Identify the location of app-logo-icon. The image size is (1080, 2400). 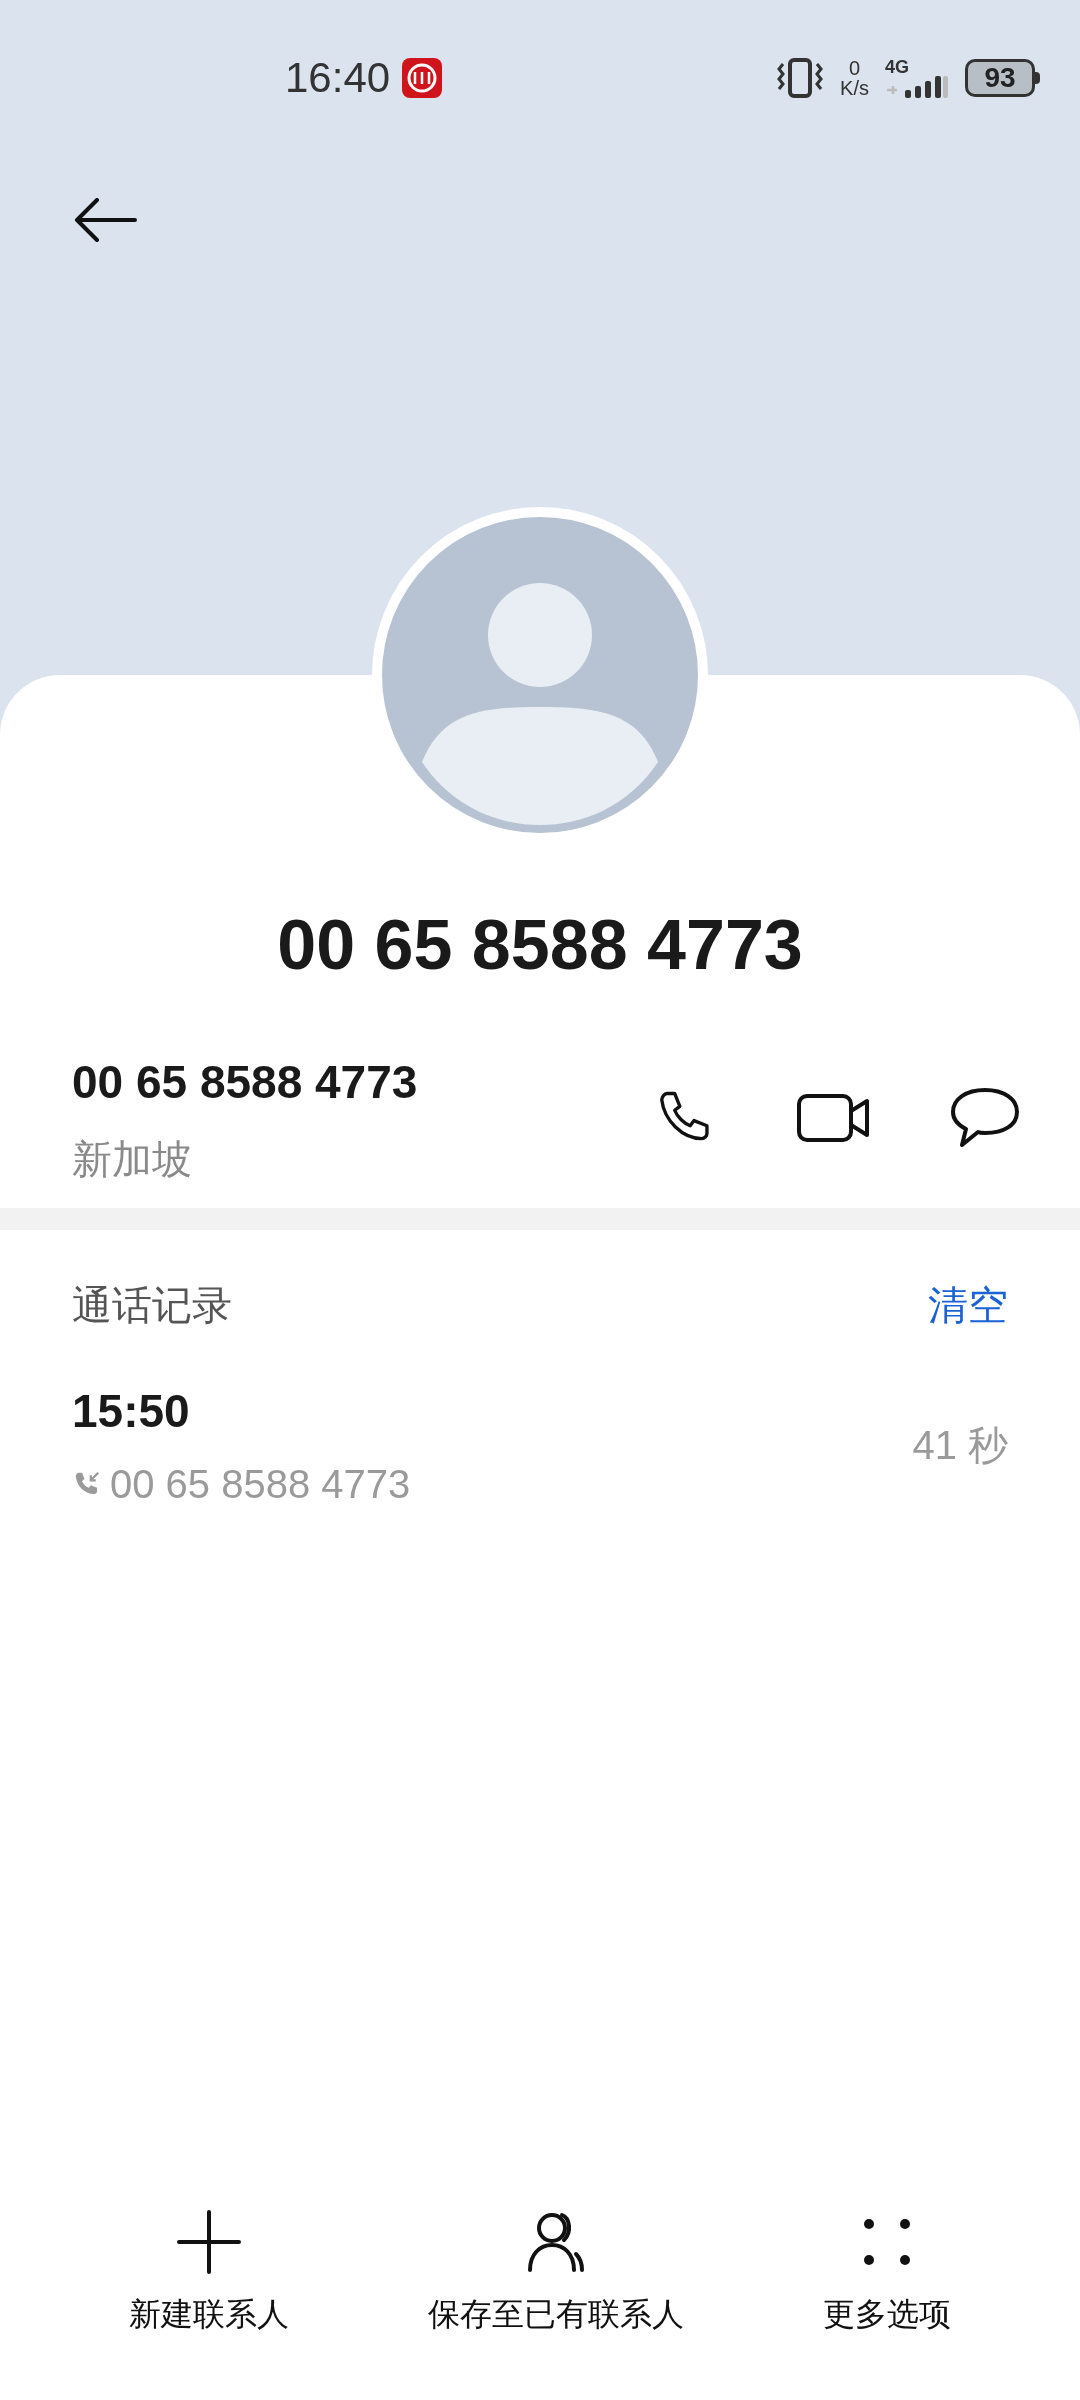
(422, 77).